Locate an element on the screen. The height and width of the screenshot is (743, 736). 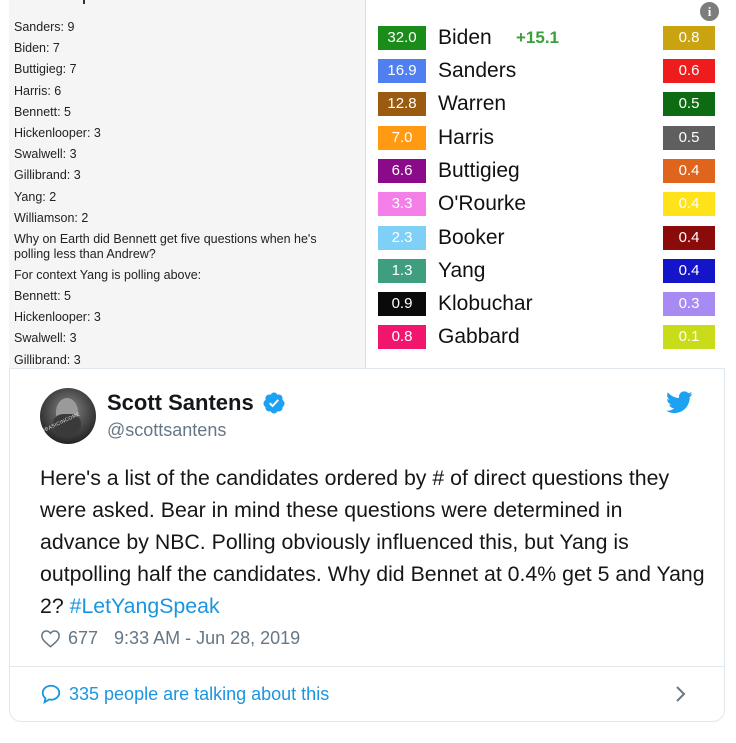
candidate-name: Klobuchar is located at coordinates (485, 303).